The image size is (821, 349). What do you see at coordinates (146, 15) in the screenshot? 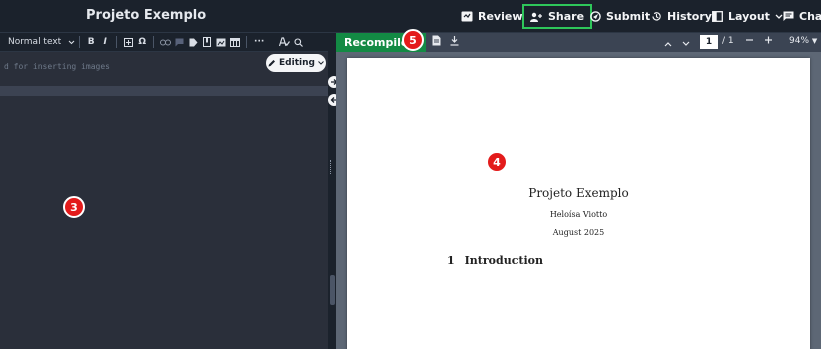
I see `project-title: Projeto Exemplo` at bounding box center [146, 15].